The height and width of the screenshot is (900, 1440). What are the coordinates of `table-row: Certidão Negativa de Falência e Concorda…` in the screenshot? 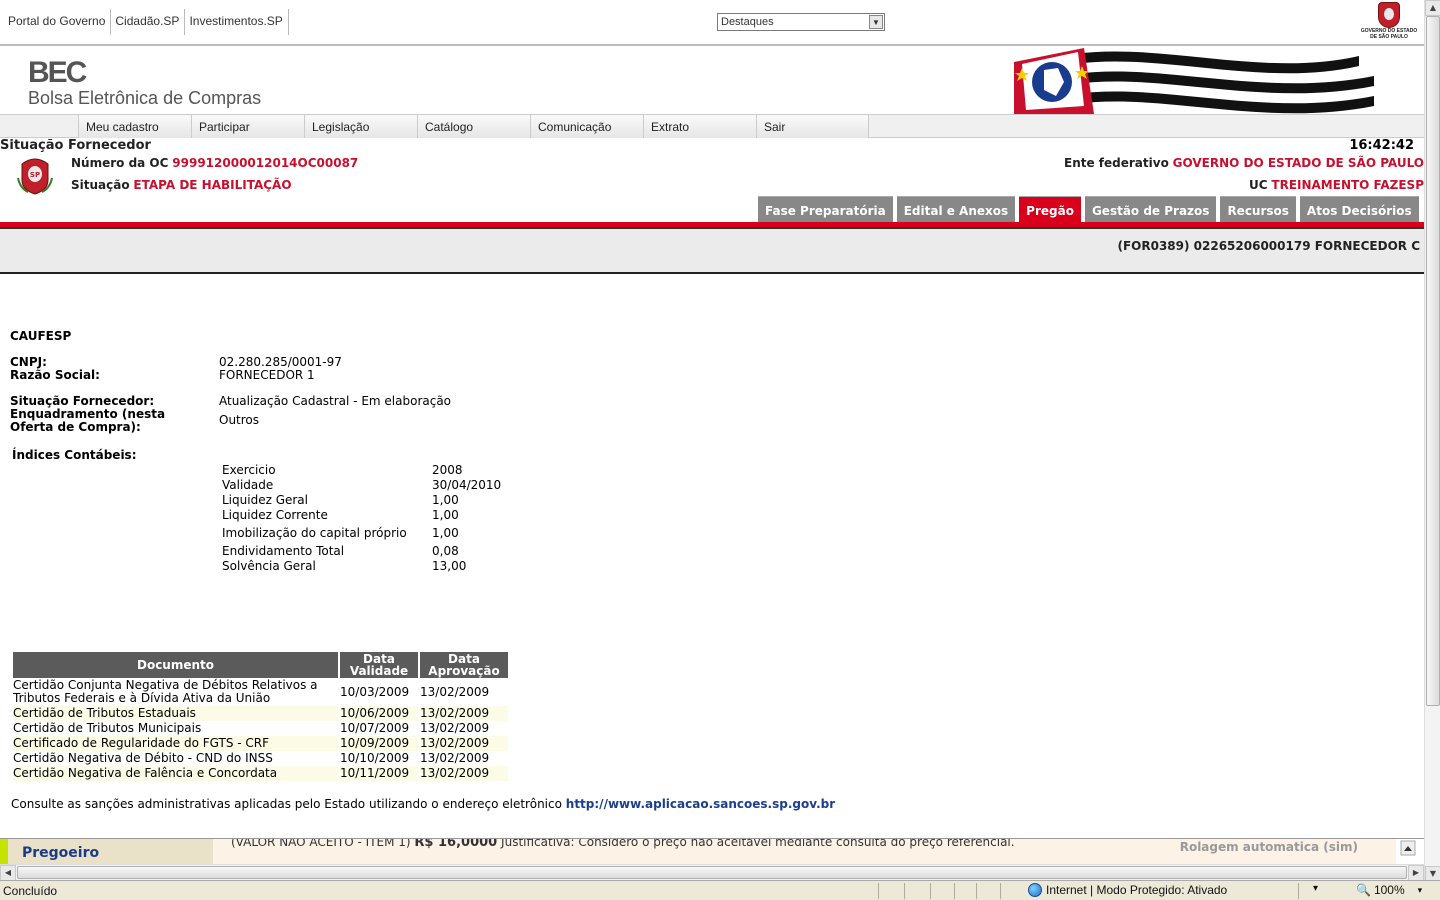 It's located at (260, 773).